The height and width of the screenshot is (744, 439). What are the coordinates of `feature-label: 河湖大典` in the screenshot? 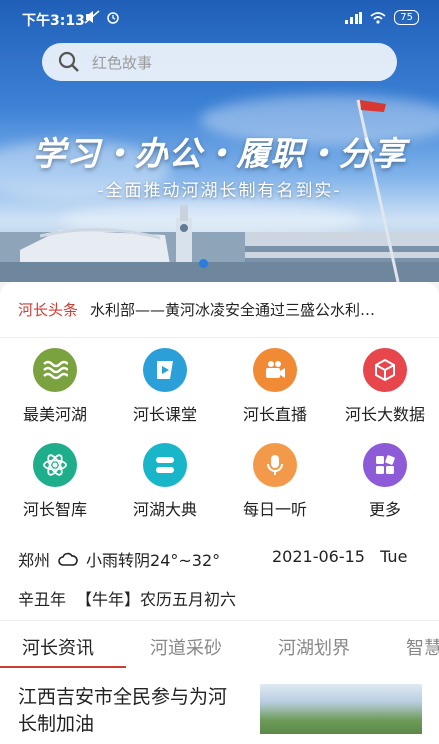 It's located at (164, 509).